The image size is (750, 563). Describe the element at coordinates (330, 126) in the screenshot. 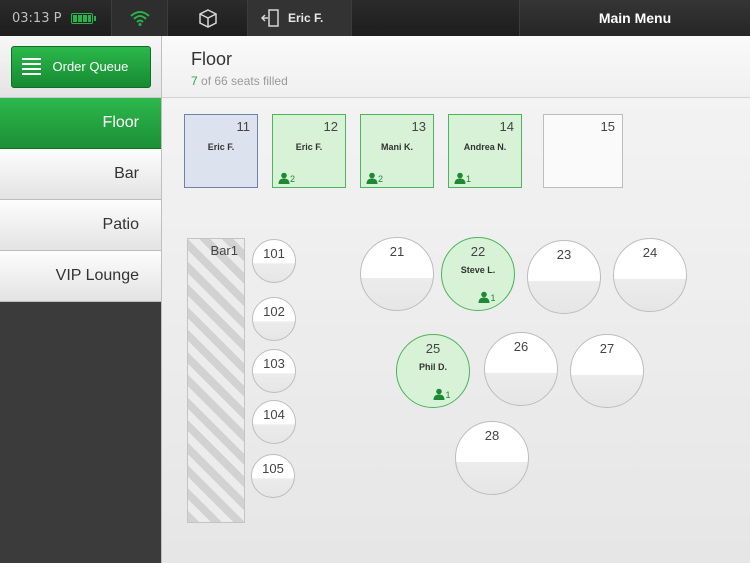

I see `table-number: 12` at that location.